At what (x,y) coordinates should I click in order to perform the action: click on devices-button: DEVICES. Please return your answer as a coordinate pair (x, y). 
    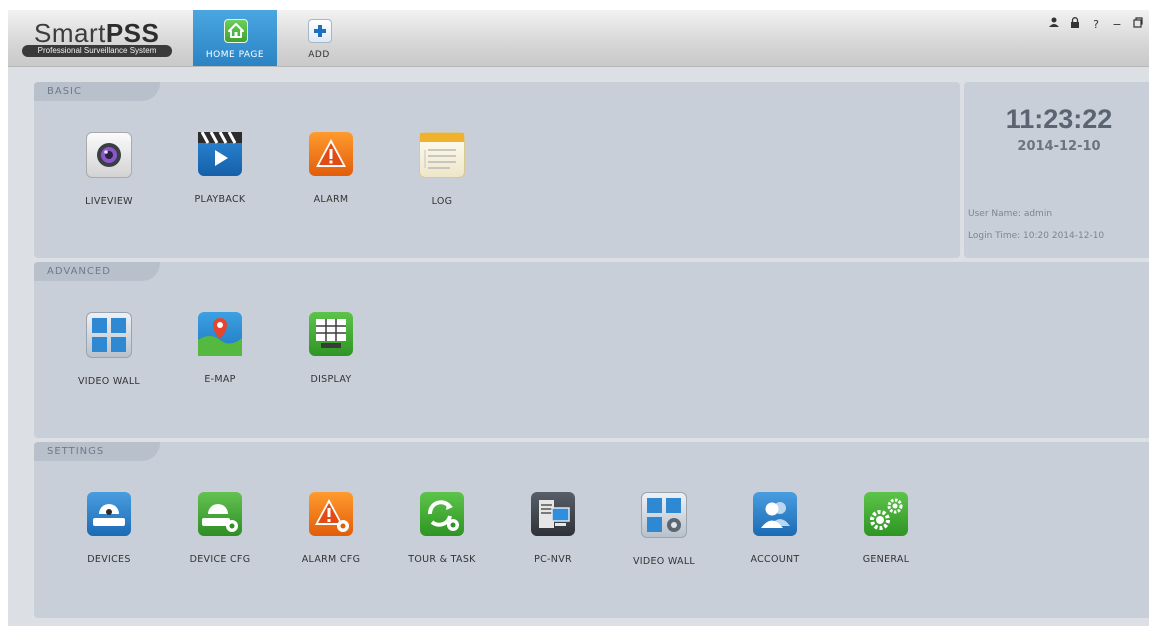
    Looking at the image, I should click on (109, 528).